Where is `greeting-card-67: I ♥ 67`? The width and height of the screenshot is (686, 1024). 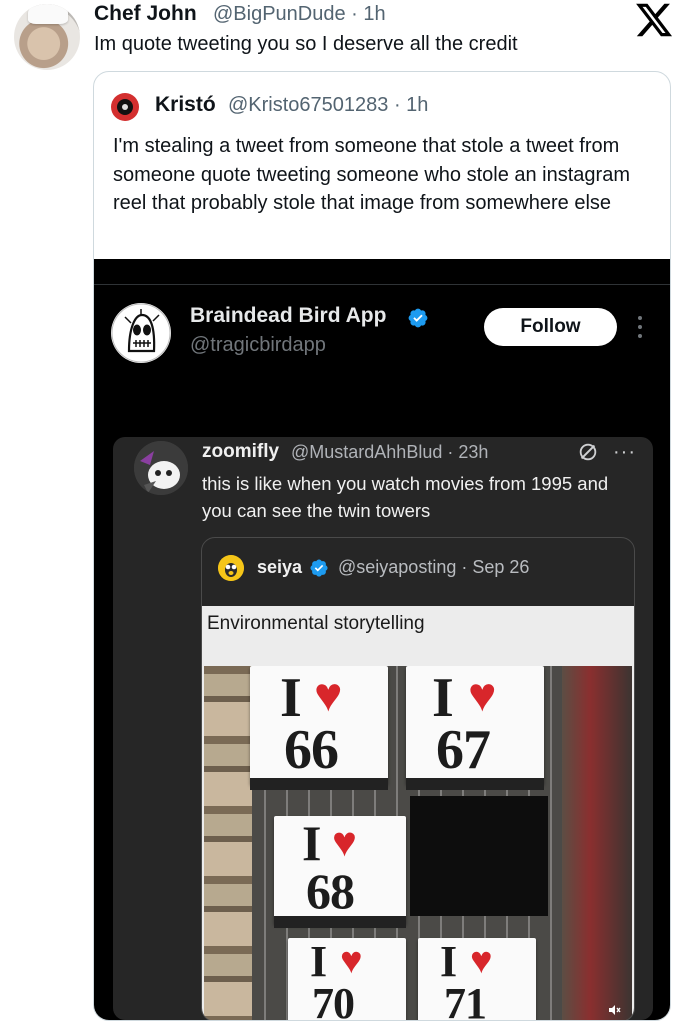
greeting-card-67: I ♥ 67 is located at coordinates (475, 728).